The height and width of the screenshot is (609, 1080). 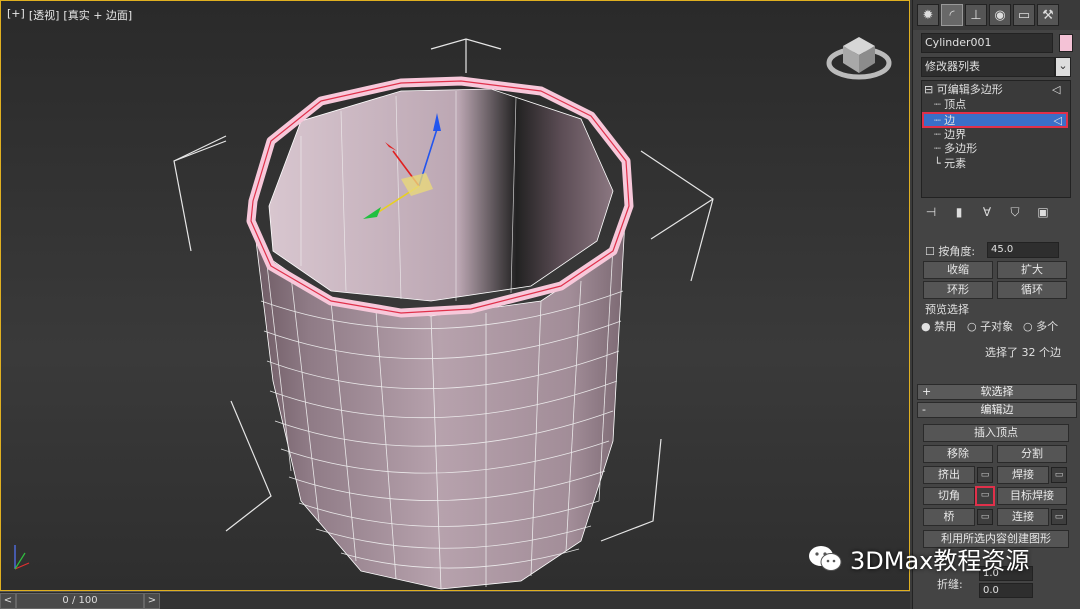 What do you see at coordinates (995, 120) in the screenshot?
I see `stack-item-edge: ┈ 边 ◁` at bounding box center [995, 120].